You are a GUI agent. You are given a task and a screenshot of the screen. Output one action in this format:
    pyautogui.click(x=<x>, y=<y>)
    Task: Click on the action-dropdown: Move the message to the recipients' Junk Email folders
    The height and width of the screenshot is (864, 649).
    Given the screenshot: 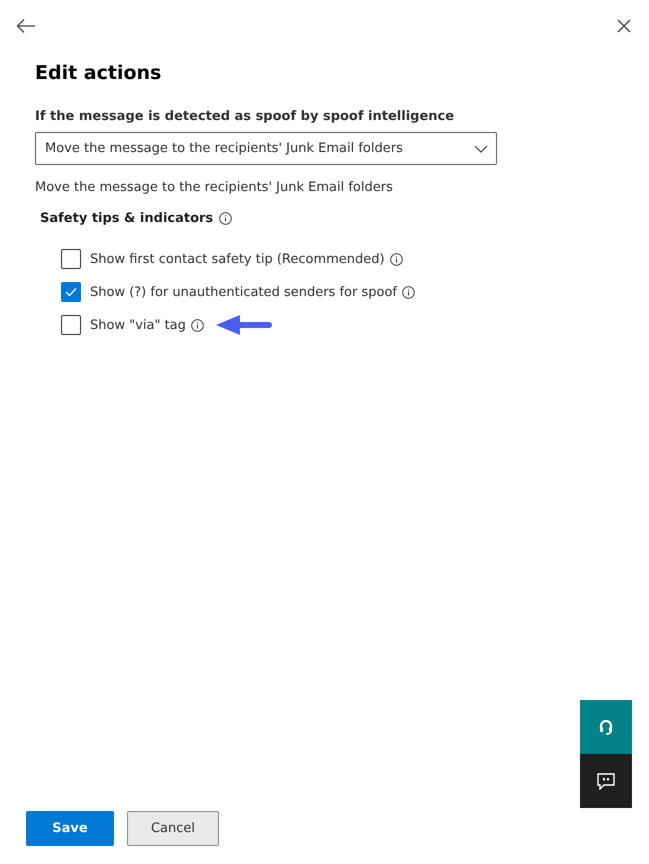 What is the action you would take?
    pyautogui.click(x=266, y=148)
    